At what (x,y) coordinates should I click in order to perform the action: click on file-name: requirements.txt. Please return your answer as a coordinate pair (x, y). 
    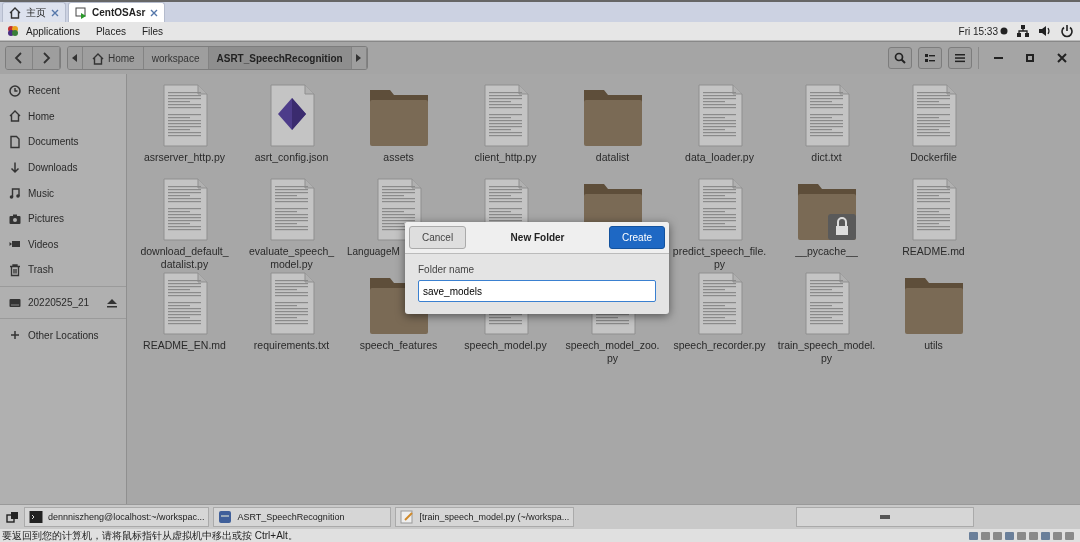
    Looking at the image, I should click on (291, 345).